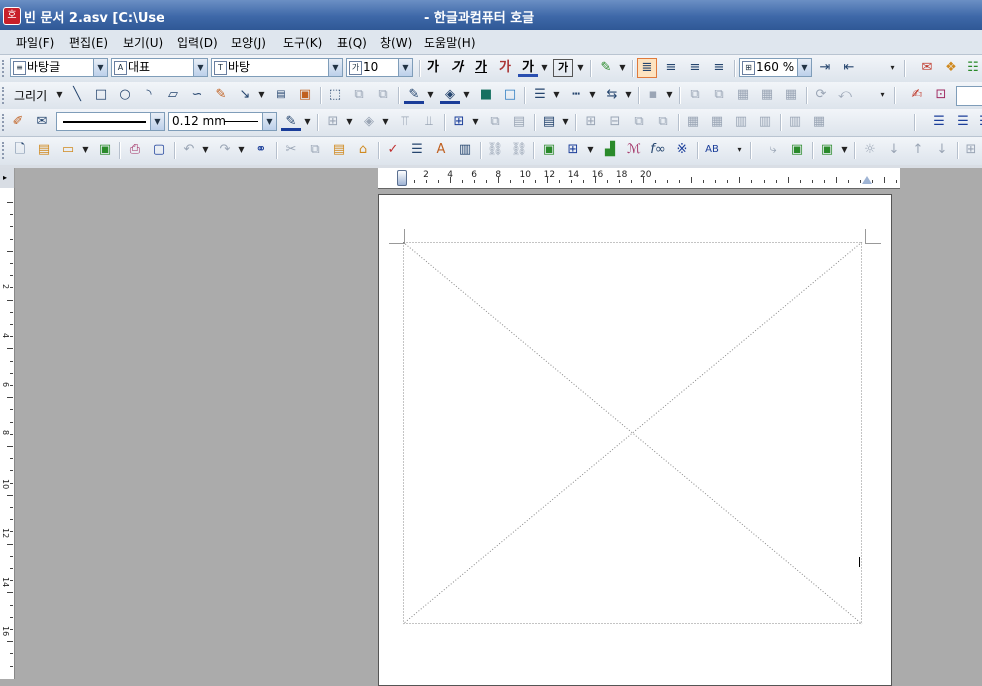 This screenshot has height=686, width=982. What do you see at coordinates (717, 122) in the screenshot?
I see `split-cells-icon: ▦` at bounding box center [717, 122].